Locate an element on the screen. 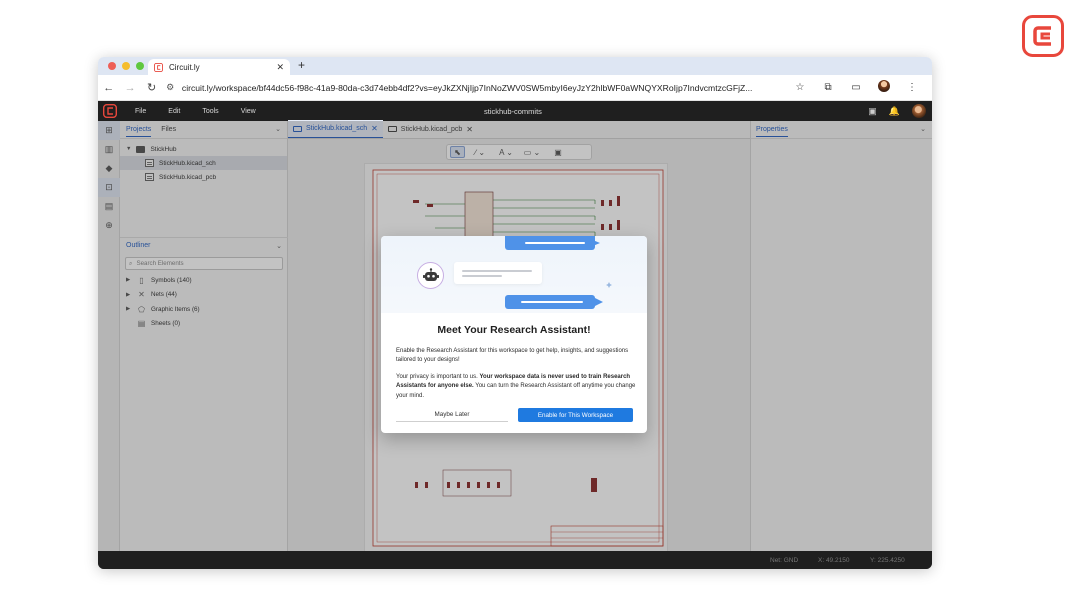 The image size is (1080, 608). browser-menu-icon: ⋮ is located at coordinates (912, 87).